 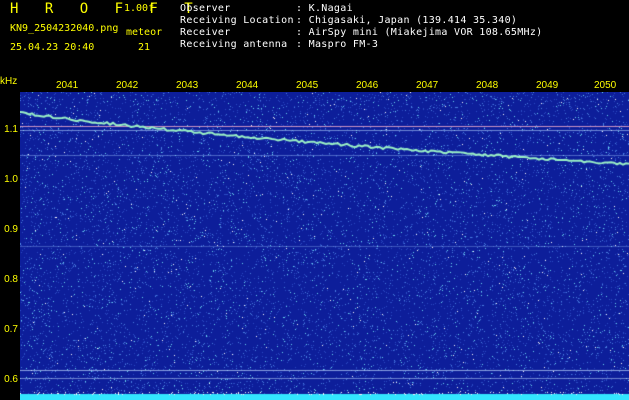 What do you see at coordinates (139, 8) in the screenshot?
I see `version-label: 1.00f` at bounding box center [139, 8].